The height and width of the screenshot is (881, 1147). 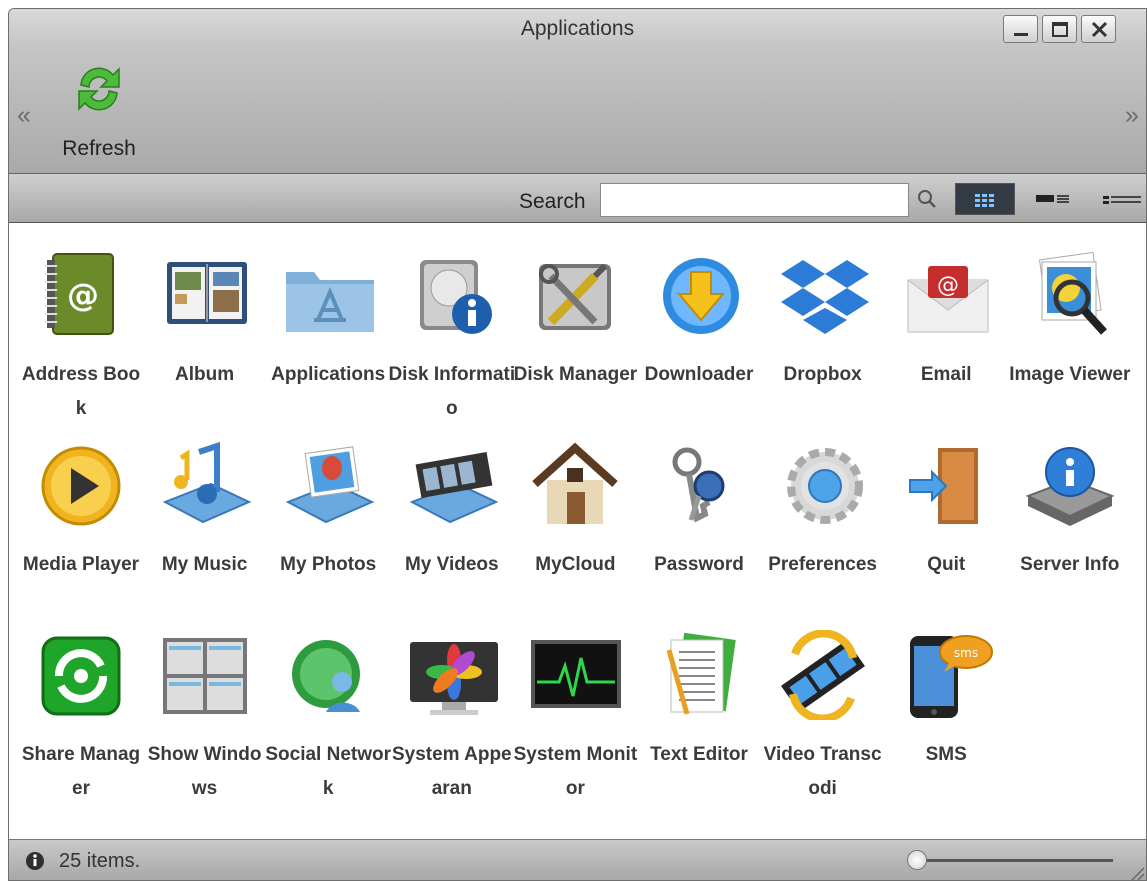 I want to click on app-server-info: Server Info, so click(x=1070, y=519).